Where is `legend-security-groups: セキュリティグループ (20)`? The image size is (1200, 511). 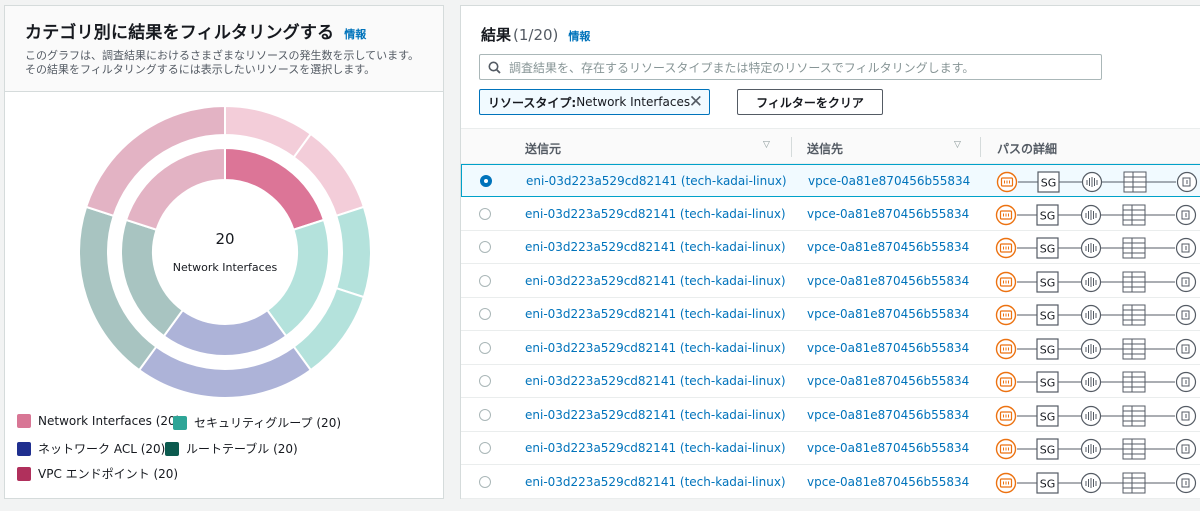
legend-security-groups: セキュリティグループ (20) is located at coordinates (257, 422).